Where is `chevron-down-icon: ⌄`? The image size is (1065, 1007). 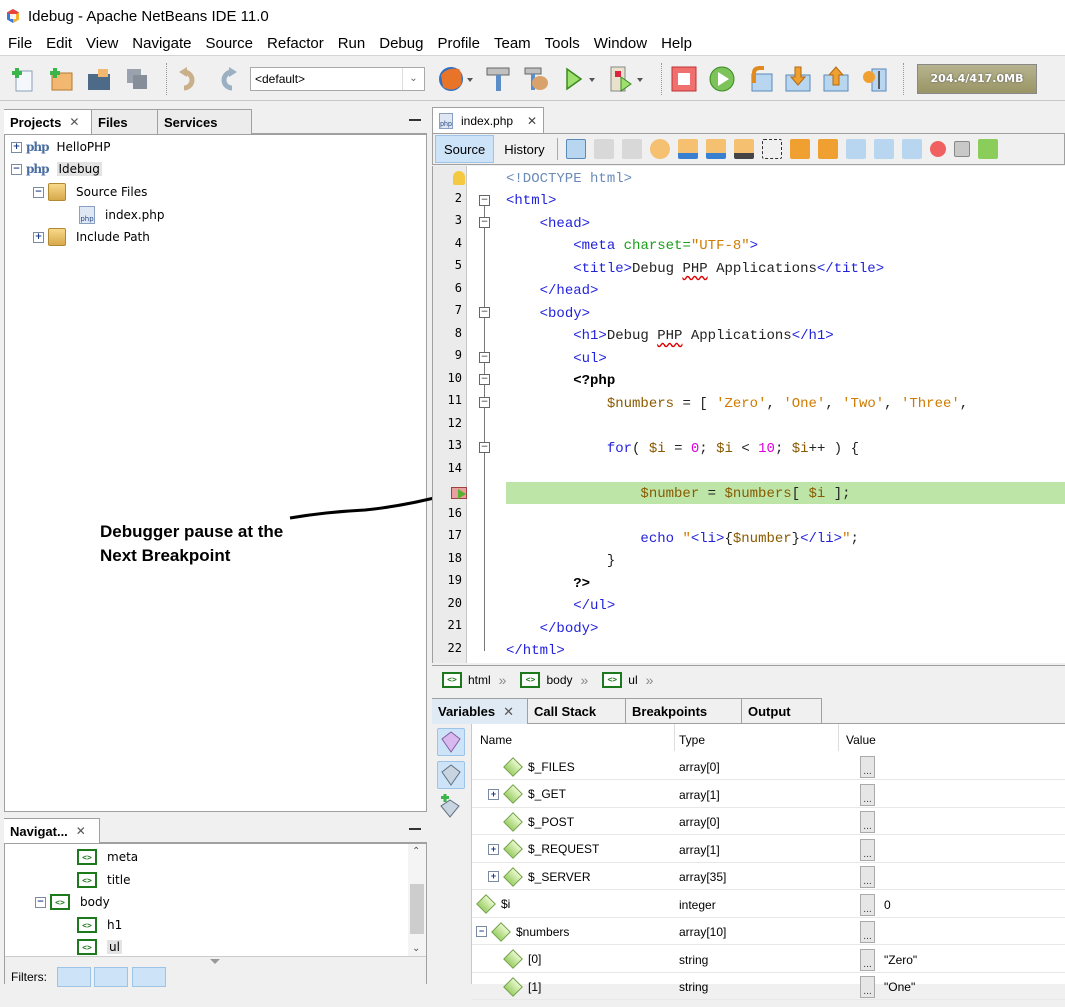
chevron-down-icon: ⌄ is located at coordinates (413, 78).